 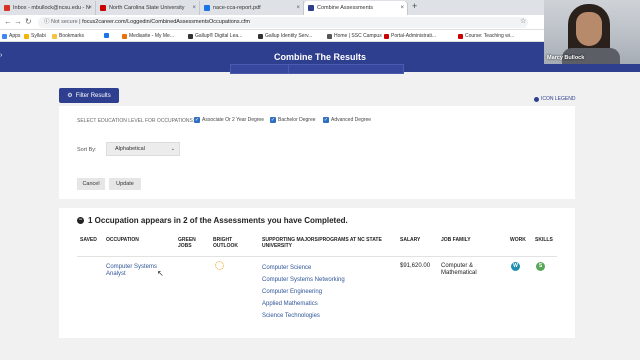 I want to click on bookmark-download, so click(x=107, y=35).